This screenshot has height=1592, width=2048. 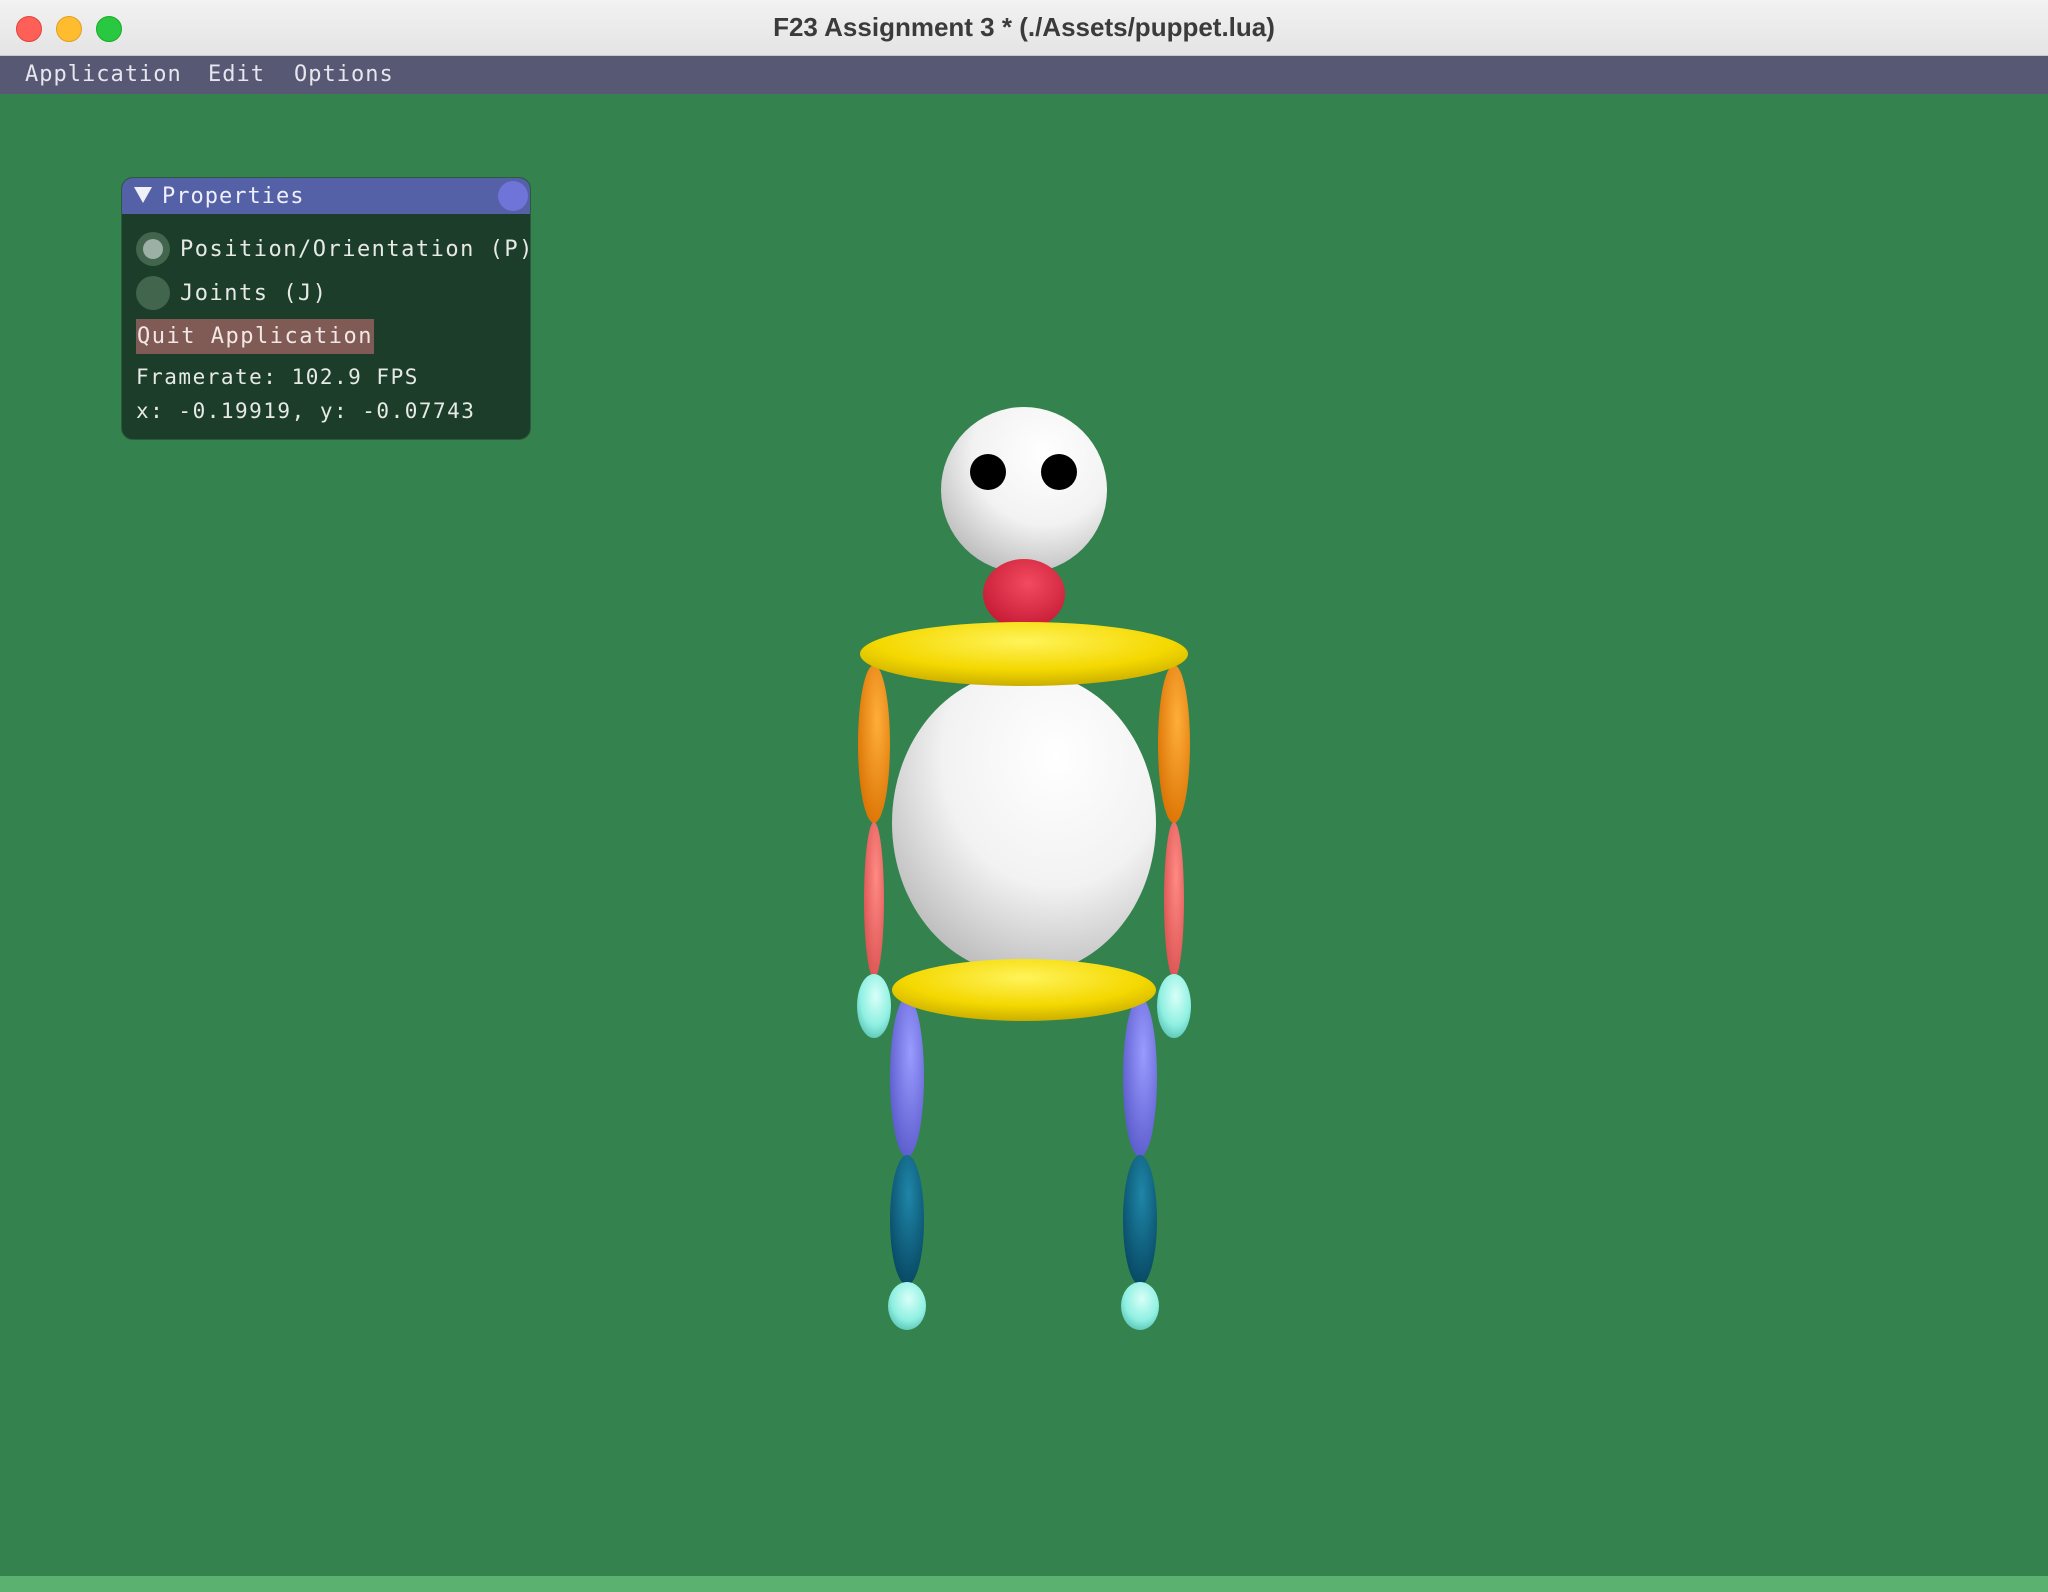 What do you see at coordinates (1174, 1006) in the screenshot?
I see `puppet-right-hand` at bounding box center [1174, 1006].